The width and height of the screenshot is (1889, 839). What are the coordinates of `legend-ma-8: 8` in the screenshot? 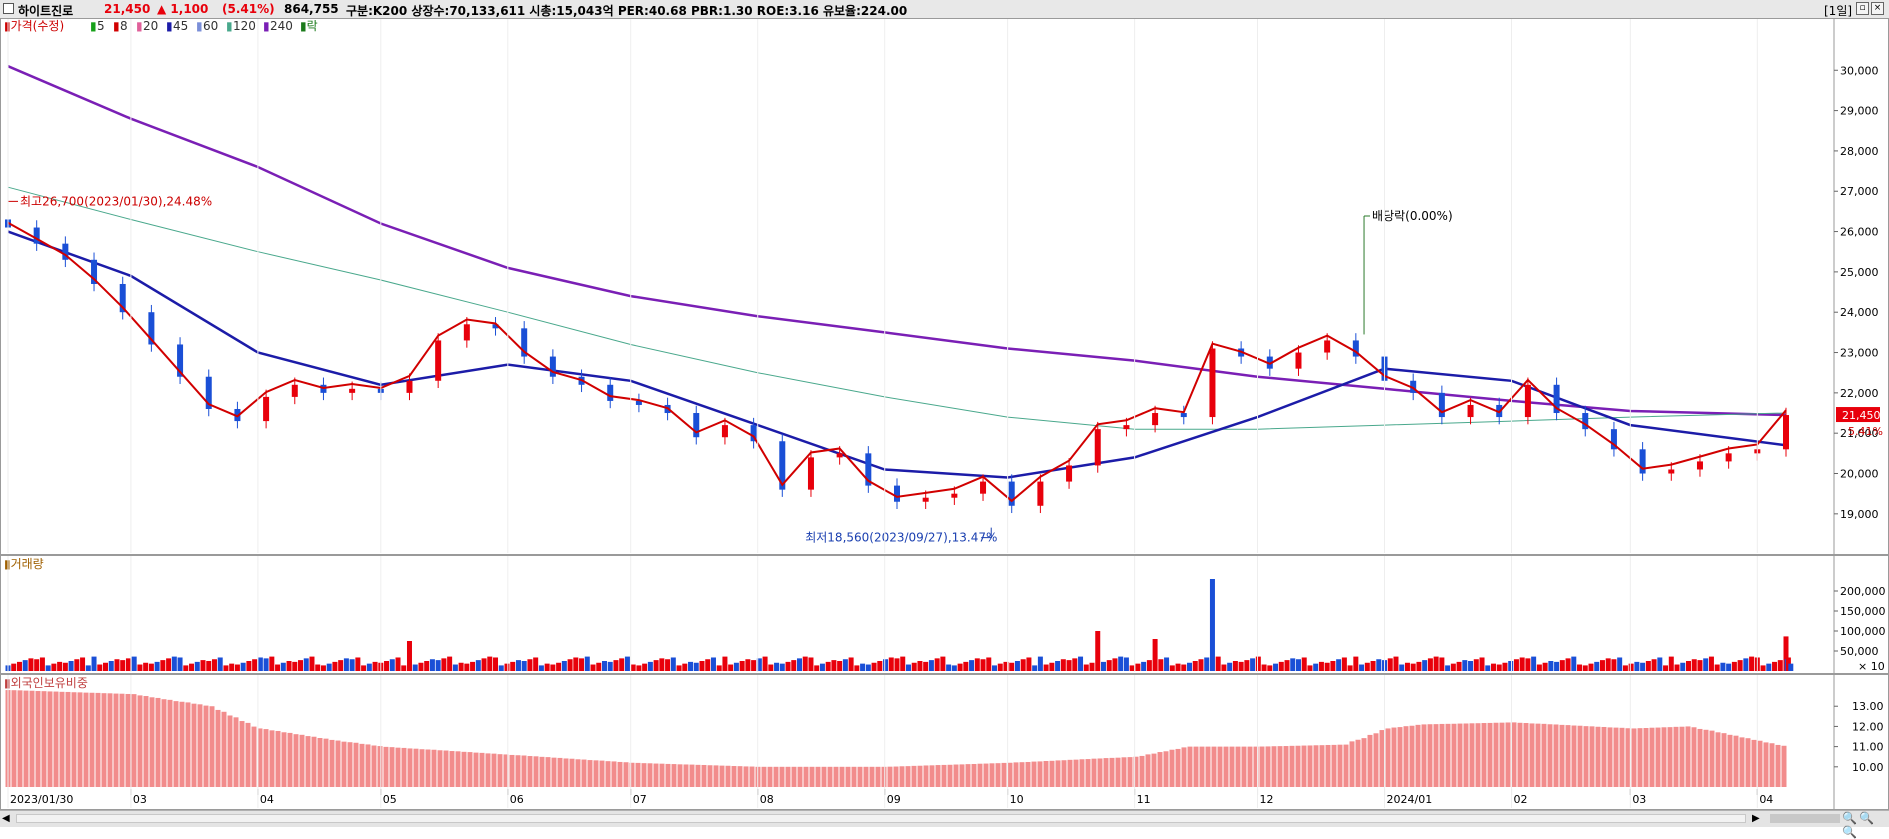 It's located at (124, 26).